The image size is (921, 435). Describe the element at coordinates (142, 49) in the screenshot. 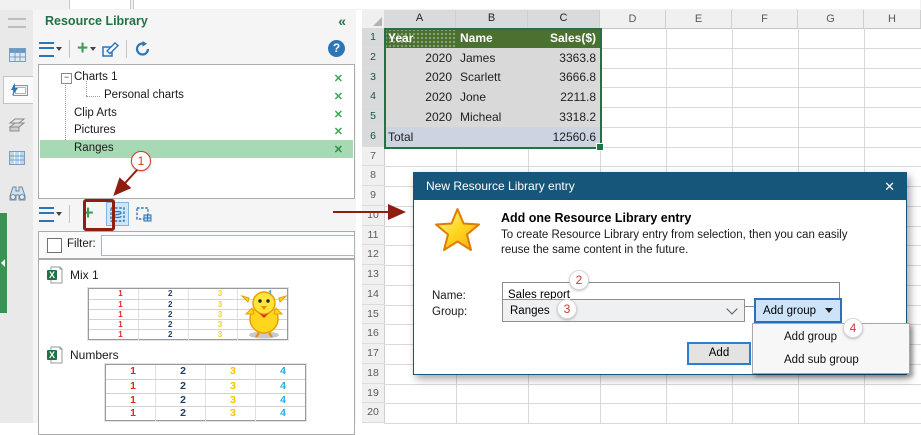

I see `refresh-button` at that location.